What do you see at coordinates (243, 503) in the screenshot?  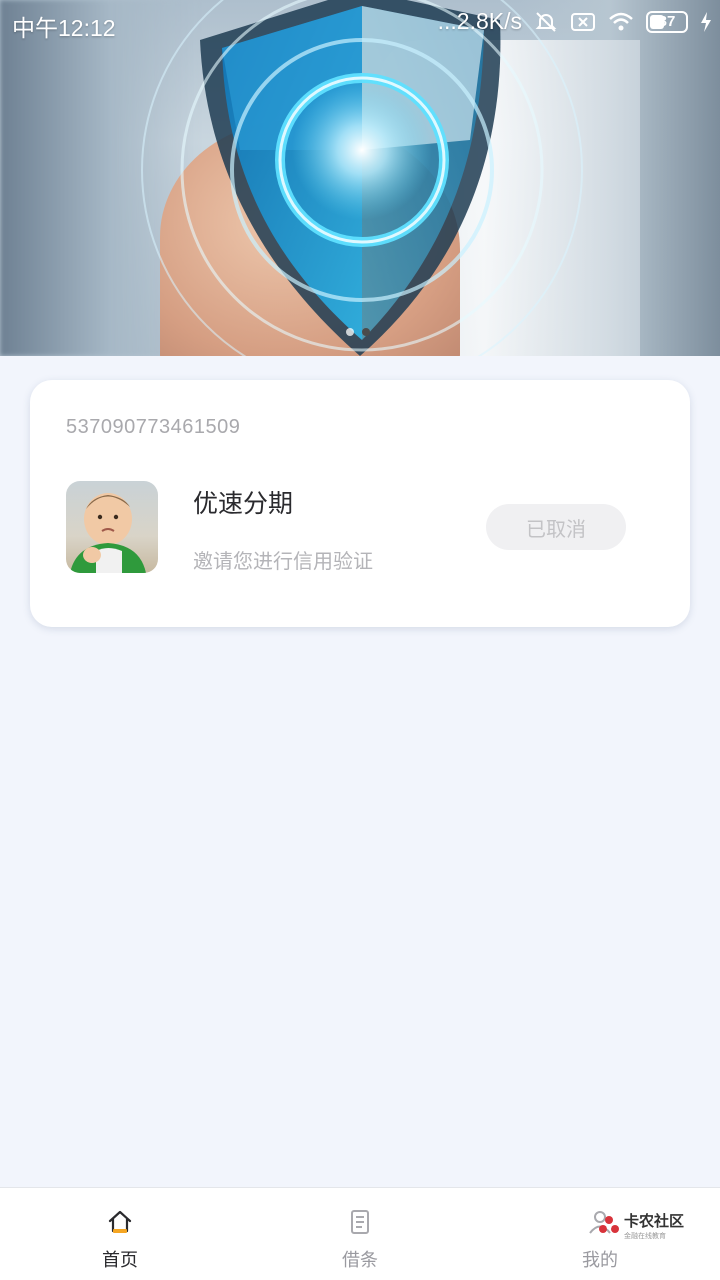 I see `product-name: 优速分期` at bounding box center [243, 503].